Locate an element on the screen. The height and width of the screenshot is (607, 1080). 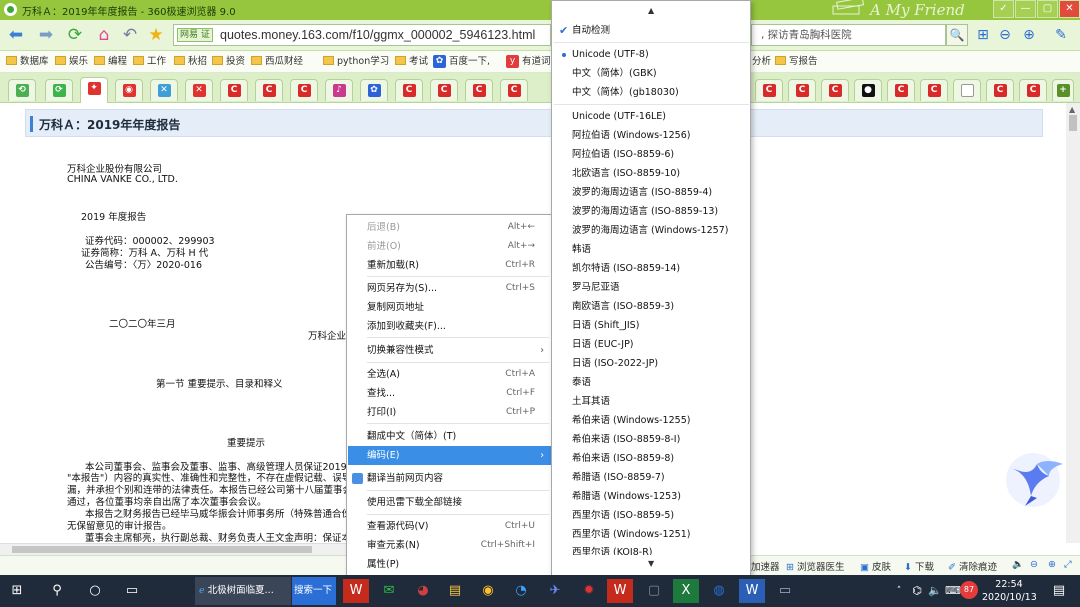
encoding-item: 南欧语言 (ISO-8859-3) is located at coordinates (651, 306).